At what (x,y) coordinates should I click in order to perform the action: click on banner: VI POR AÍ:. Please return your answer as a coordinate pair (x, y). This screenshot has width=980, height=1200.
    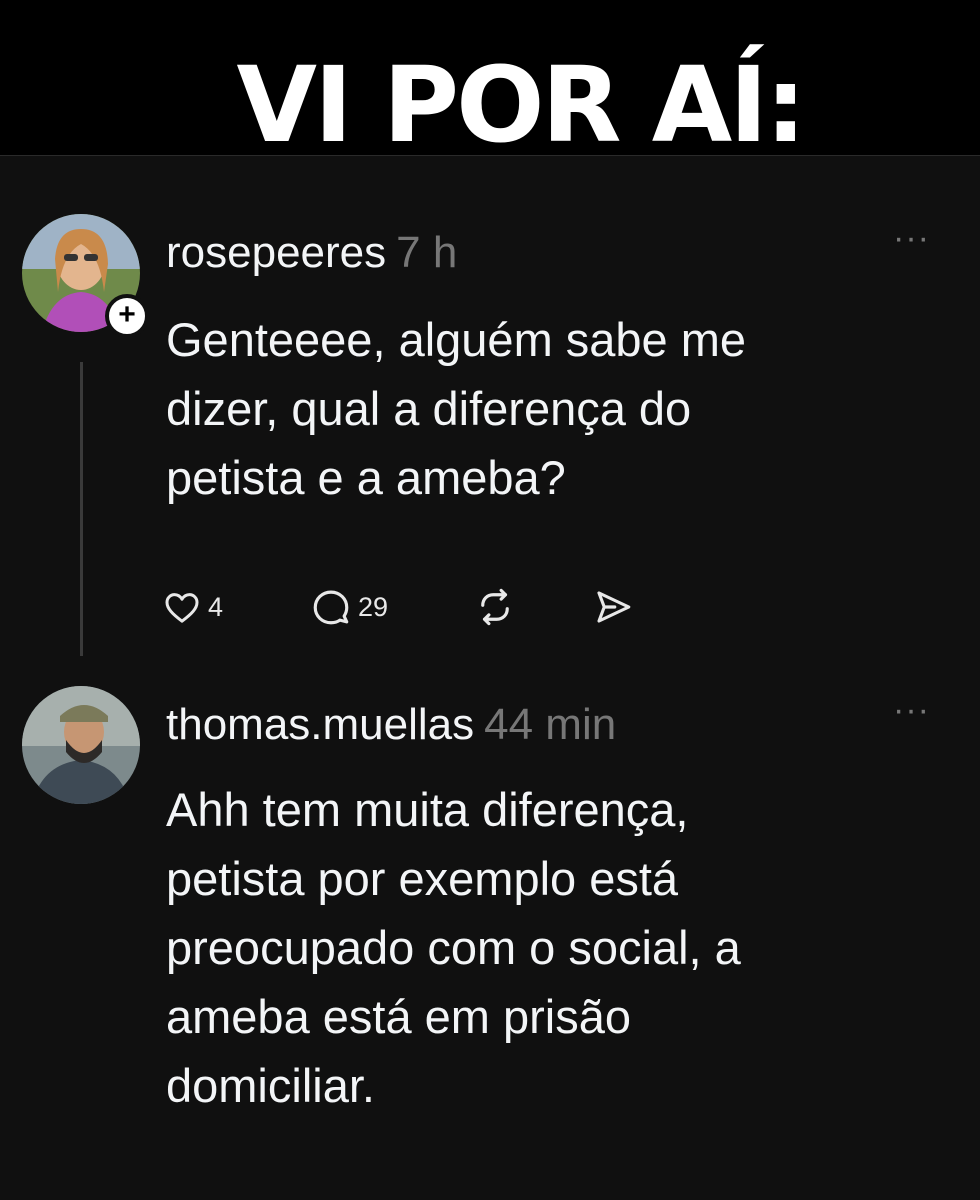
    Looking at the image, I should click on (490, 80).